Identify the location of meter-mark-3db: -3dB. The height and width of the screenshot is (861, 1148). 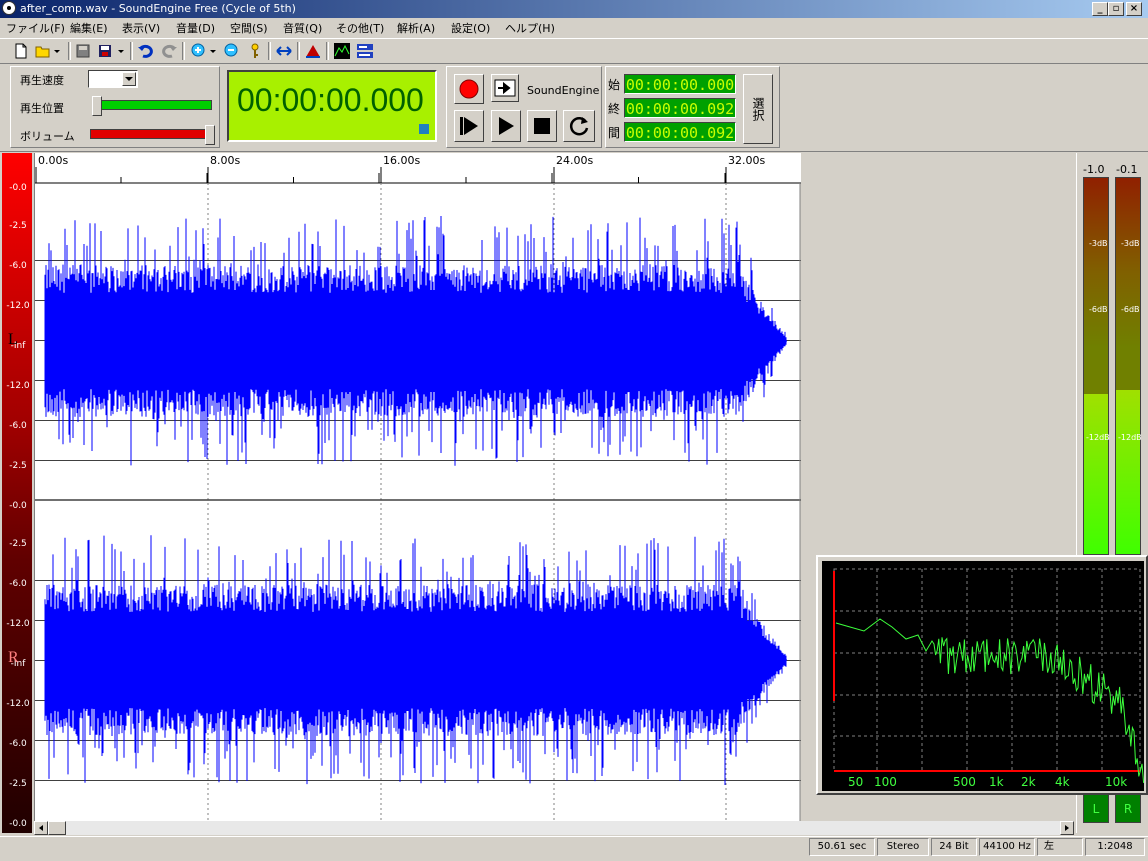
(1130, 243).